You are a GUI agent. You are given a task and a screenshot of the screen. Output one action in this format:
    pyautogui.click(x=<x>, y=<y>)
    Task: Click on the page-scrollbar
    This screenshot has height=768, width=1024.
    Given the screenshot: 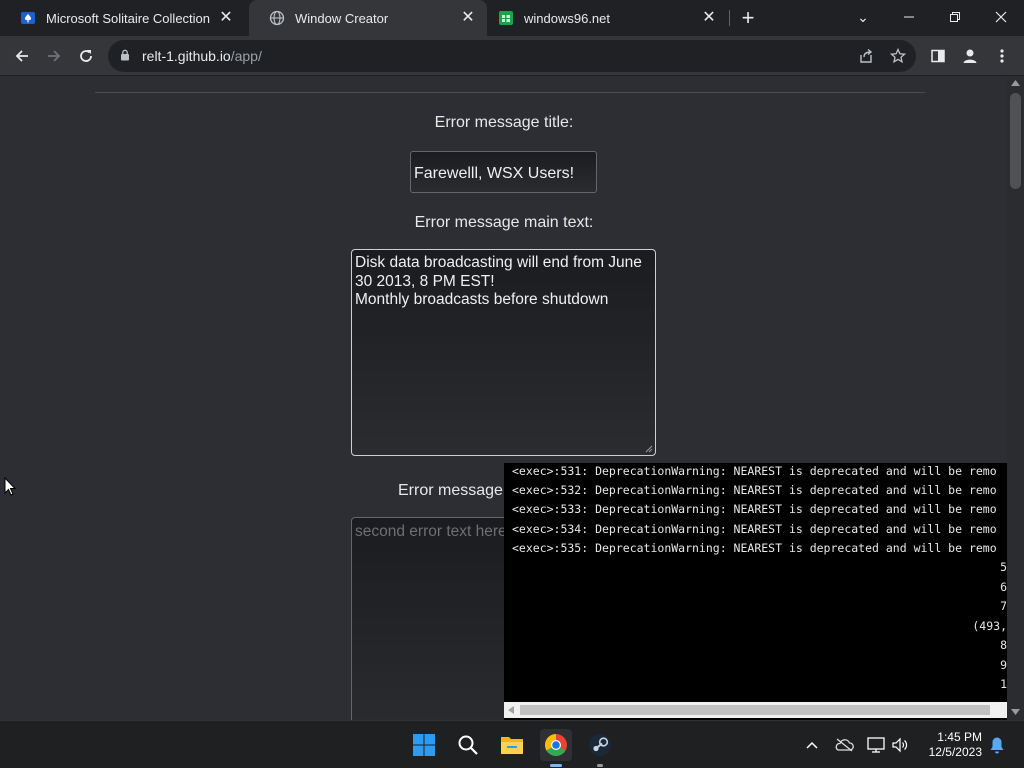 What is the action you would take?
    pyautogui.click(x=1015, y=398)
    